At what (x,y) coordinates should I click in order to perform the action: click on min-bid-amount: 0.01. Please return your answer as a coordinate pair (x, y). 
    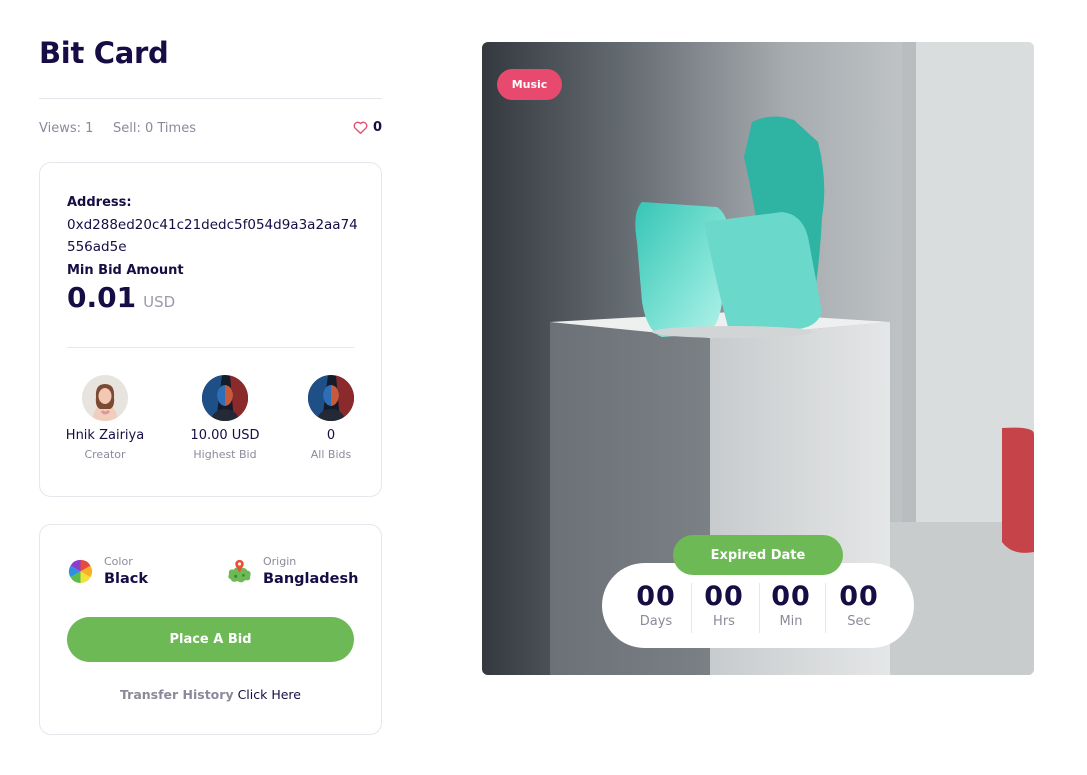
    Looking at the image, I should click on (102, 297).